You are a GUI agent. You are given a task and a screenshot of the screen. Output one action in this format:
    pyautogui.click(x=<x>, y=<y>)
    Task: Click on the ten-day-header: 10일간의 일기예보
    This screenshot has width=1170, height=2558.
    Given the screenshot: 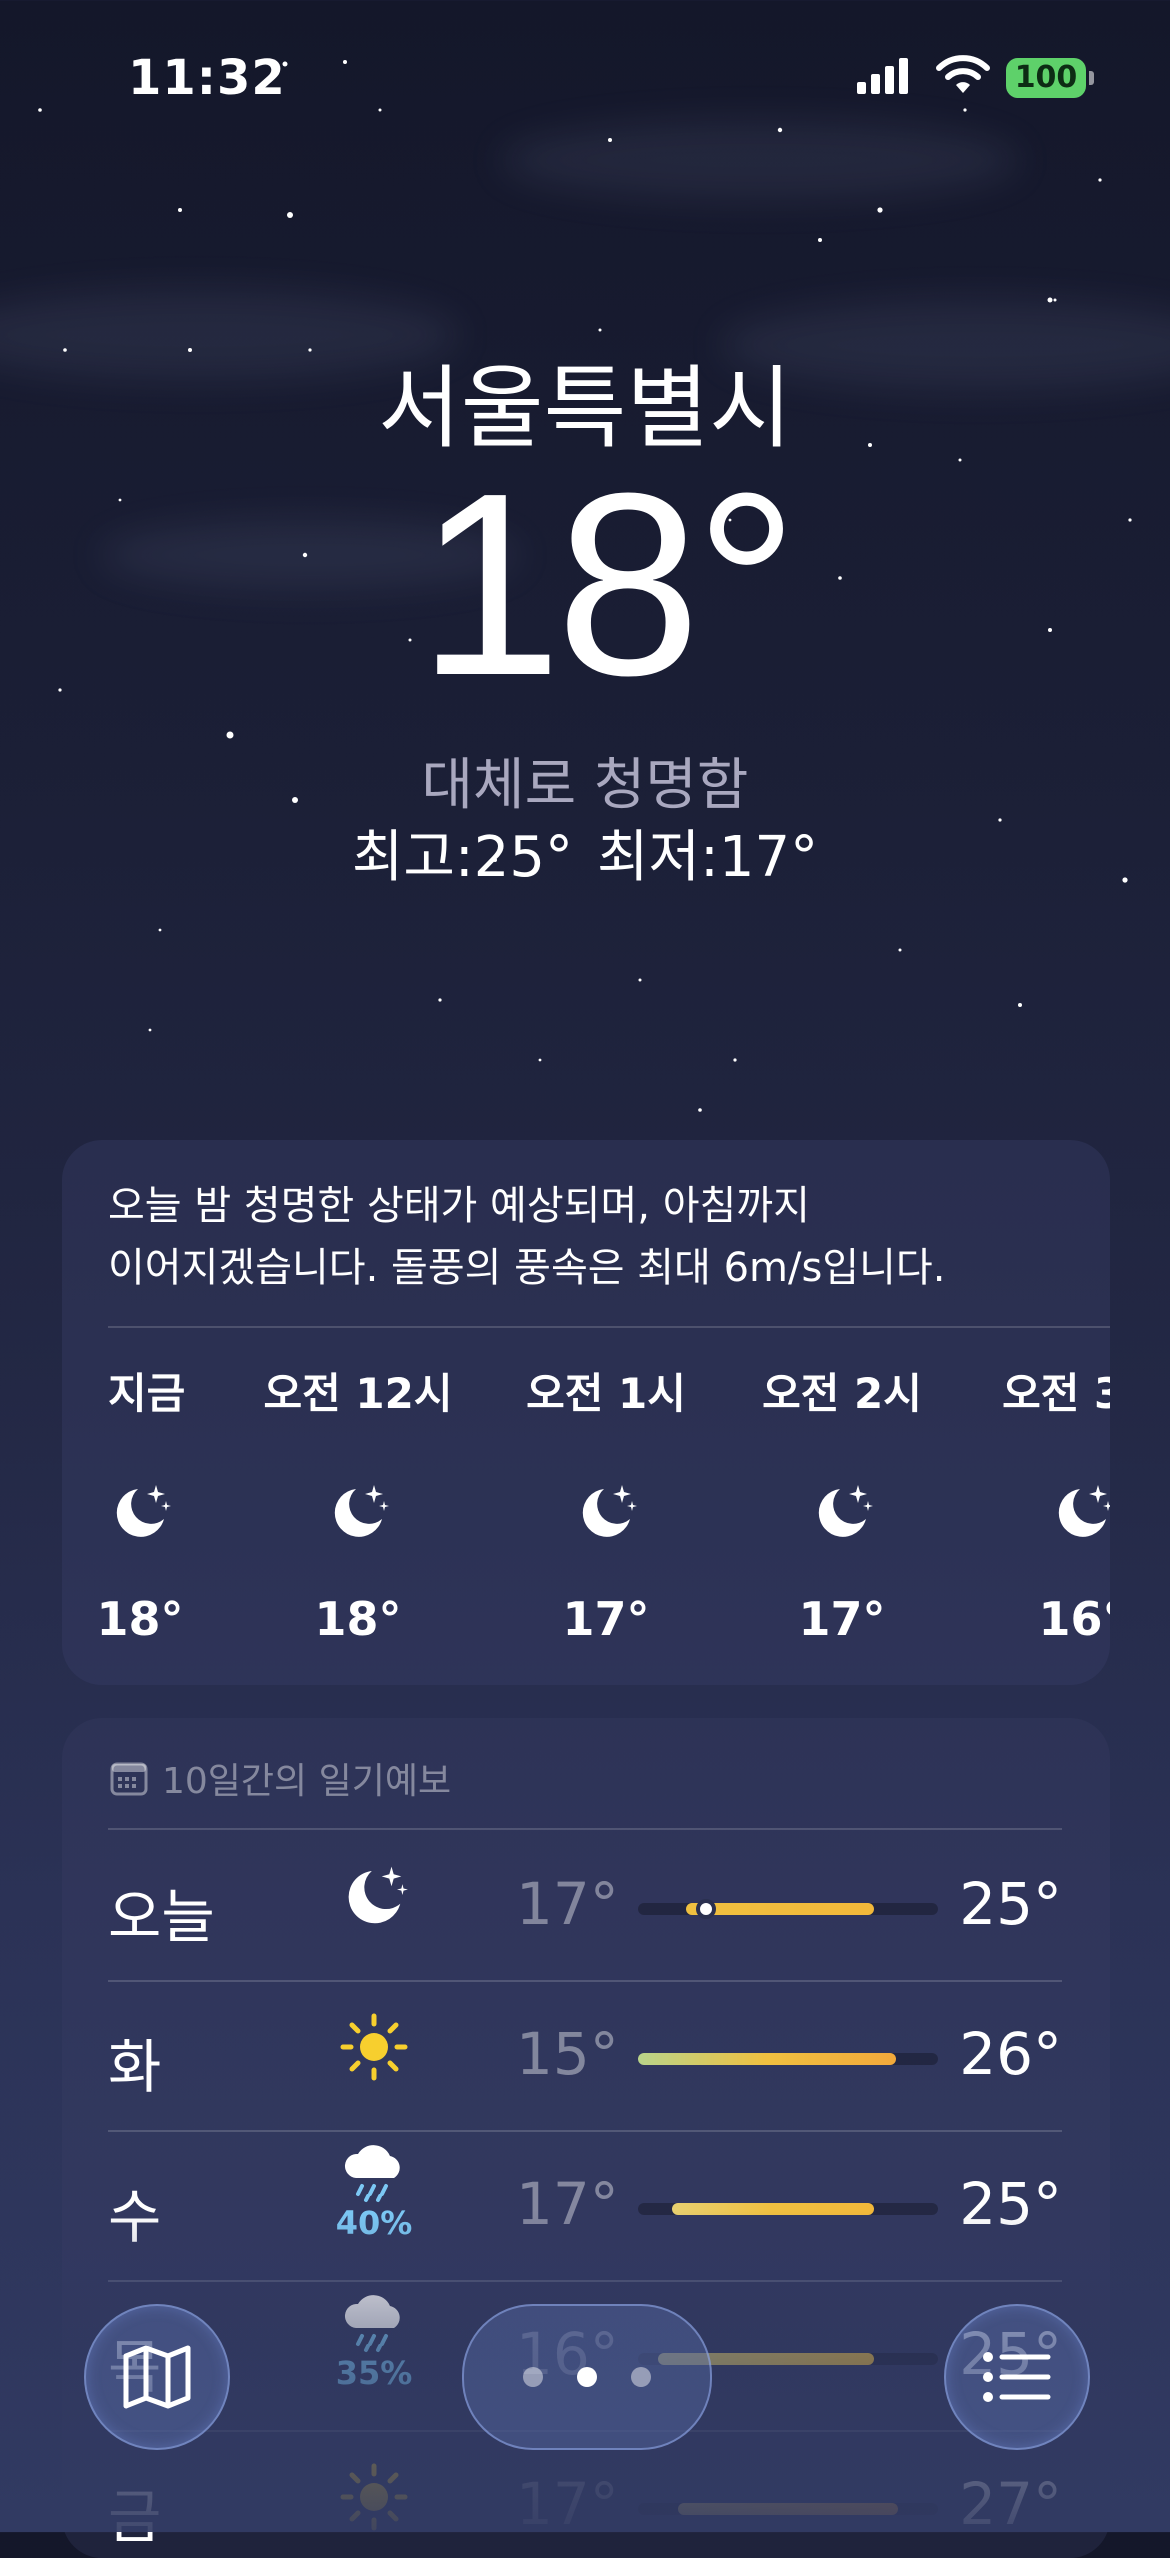 What is the action you would take?
    pyautogui.click(x=280, y=1778)
    